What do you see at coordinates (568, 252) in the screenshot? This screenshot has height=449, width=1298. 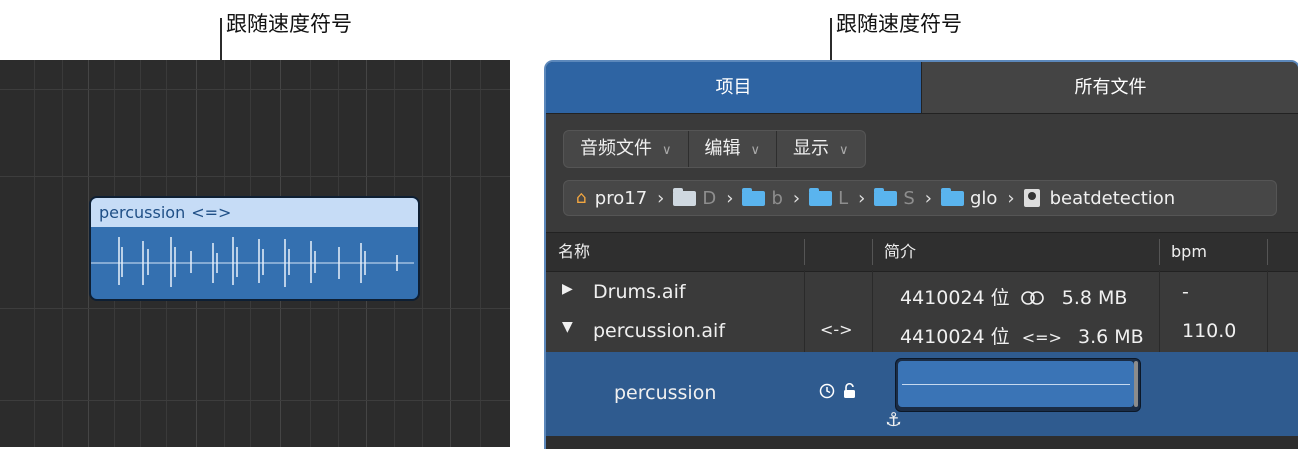 I see `column-header-name: 名称` at bounding box center [568, 252].